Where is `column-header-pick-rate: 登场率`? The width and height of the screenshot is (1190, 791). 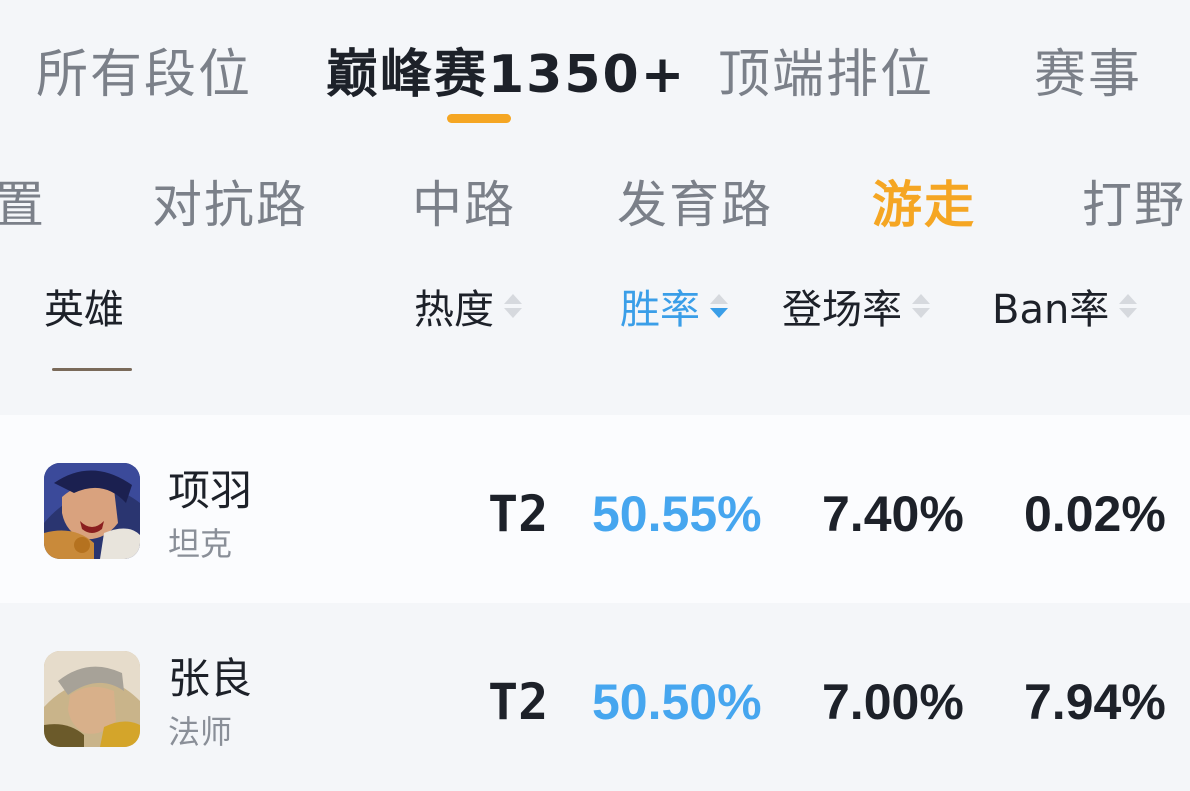 column-header-pick-rate: 登场率 is located at coordinates (856, 306).